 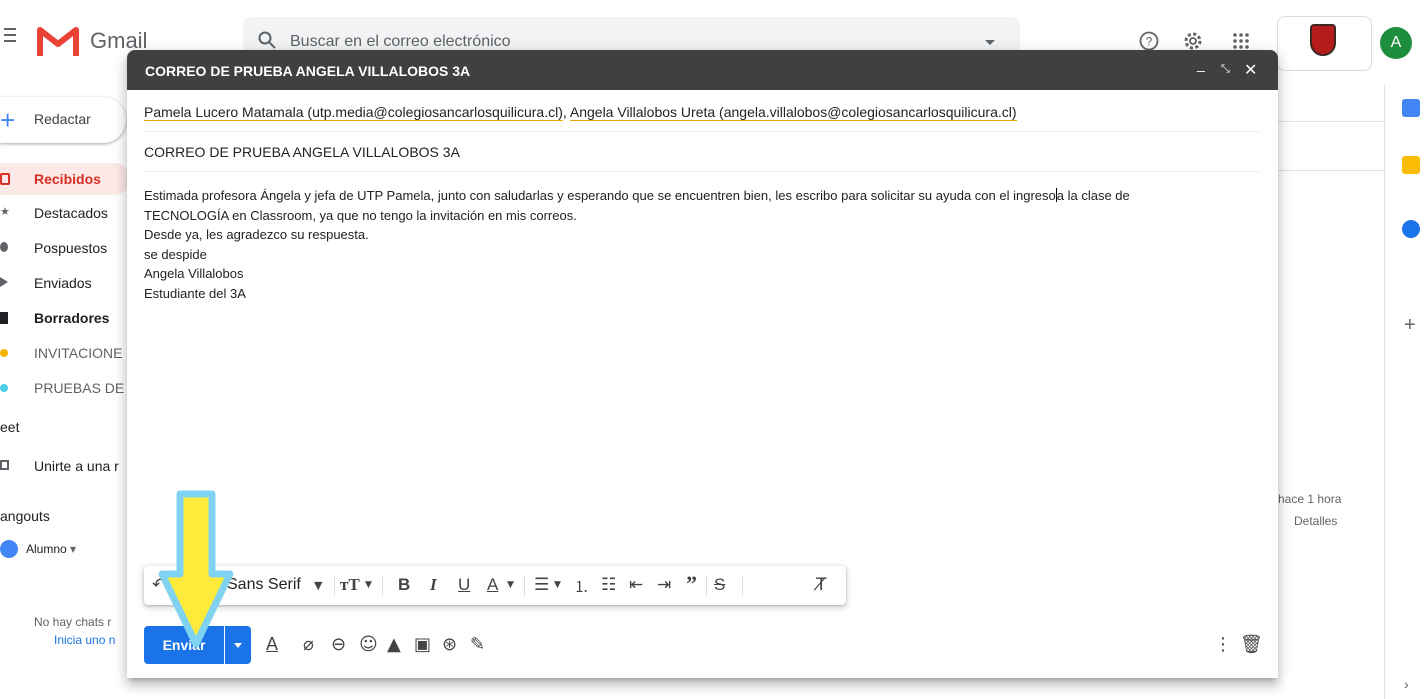 I want to click on formatting-options-icon: A, so click(x=272, y=644).